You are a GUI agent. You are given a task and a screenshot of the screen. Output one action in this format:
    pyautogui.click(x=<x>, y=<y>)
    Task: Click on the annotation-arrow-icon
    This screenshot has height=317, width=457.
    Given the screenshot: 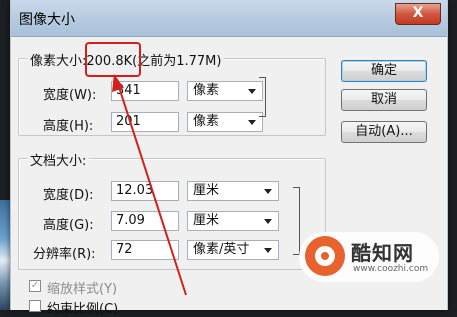 What is the action you would take?
    pyautogui.click(x=149, y=185)
    